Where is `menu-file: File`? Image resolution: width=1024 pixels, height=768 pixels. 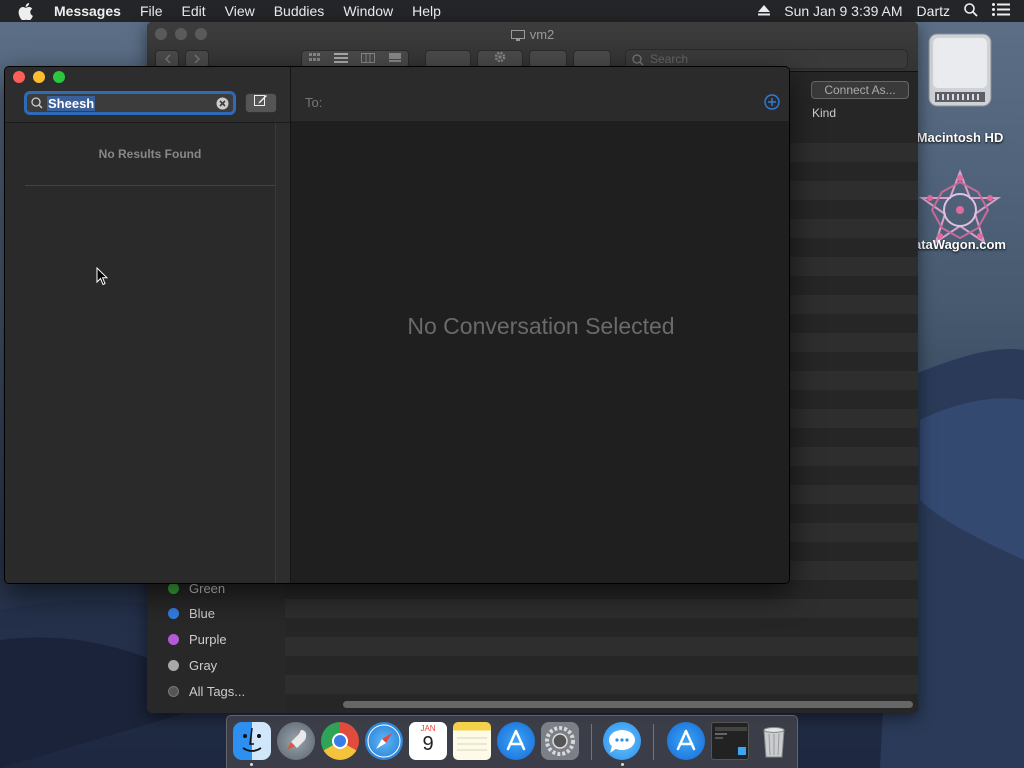
menu-file: File is located at coordinates (151, 11).